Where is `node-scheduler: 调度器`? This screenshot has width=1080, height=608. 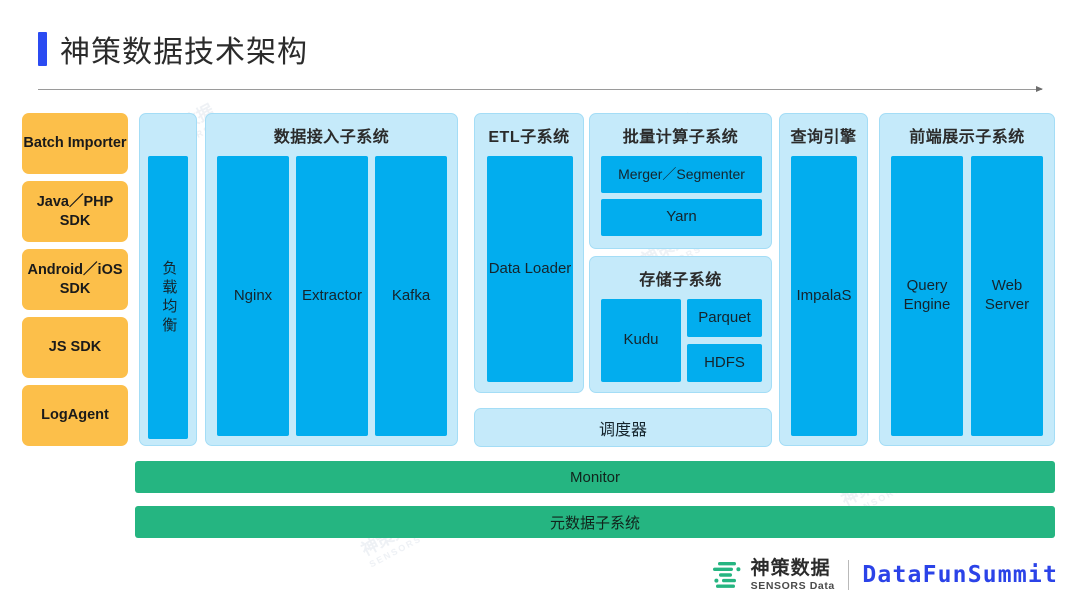
node-scheduler: 调度器 is located at coordinates (623, 427).